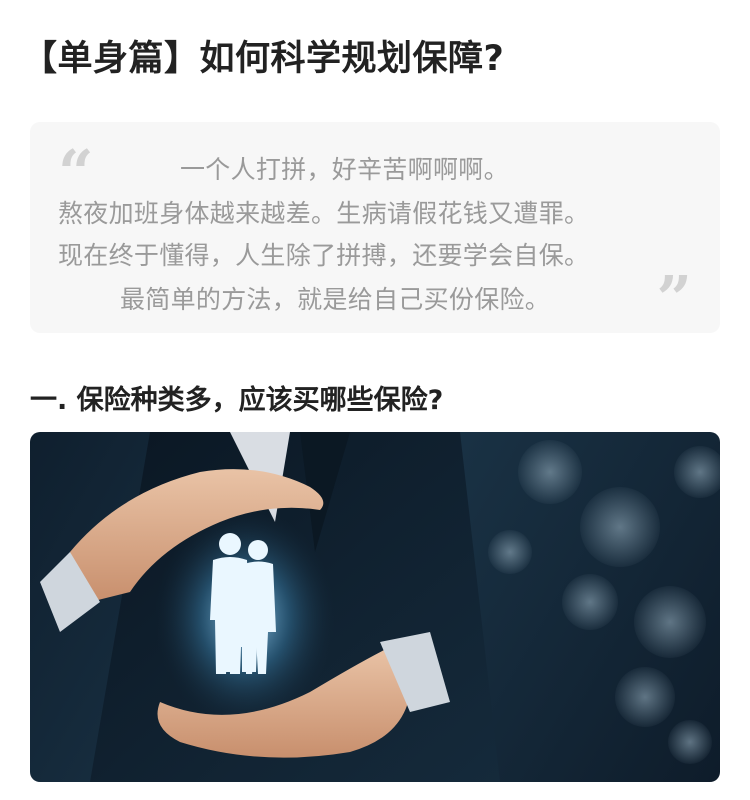  I want to click on section-heading: 一. 保险种类多，应该买哪些保险?, so click(237, 400).